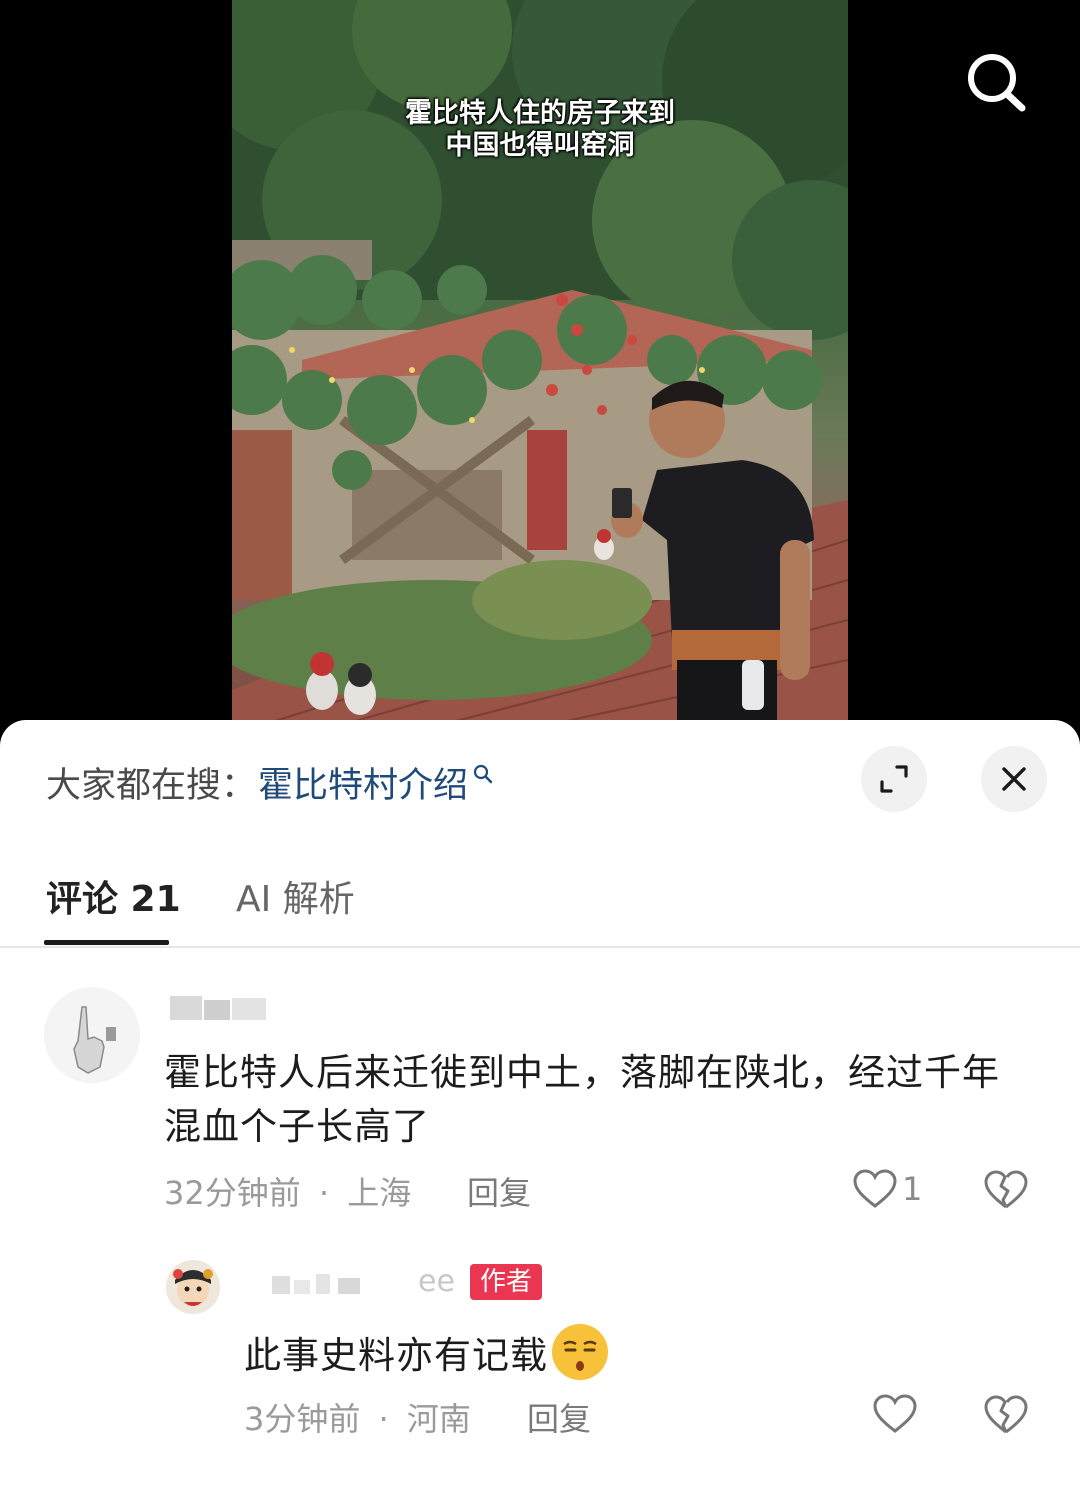  I want to click on search-suggestion: 大家都在搜： 霍比特村介绍, so click(270, 782).